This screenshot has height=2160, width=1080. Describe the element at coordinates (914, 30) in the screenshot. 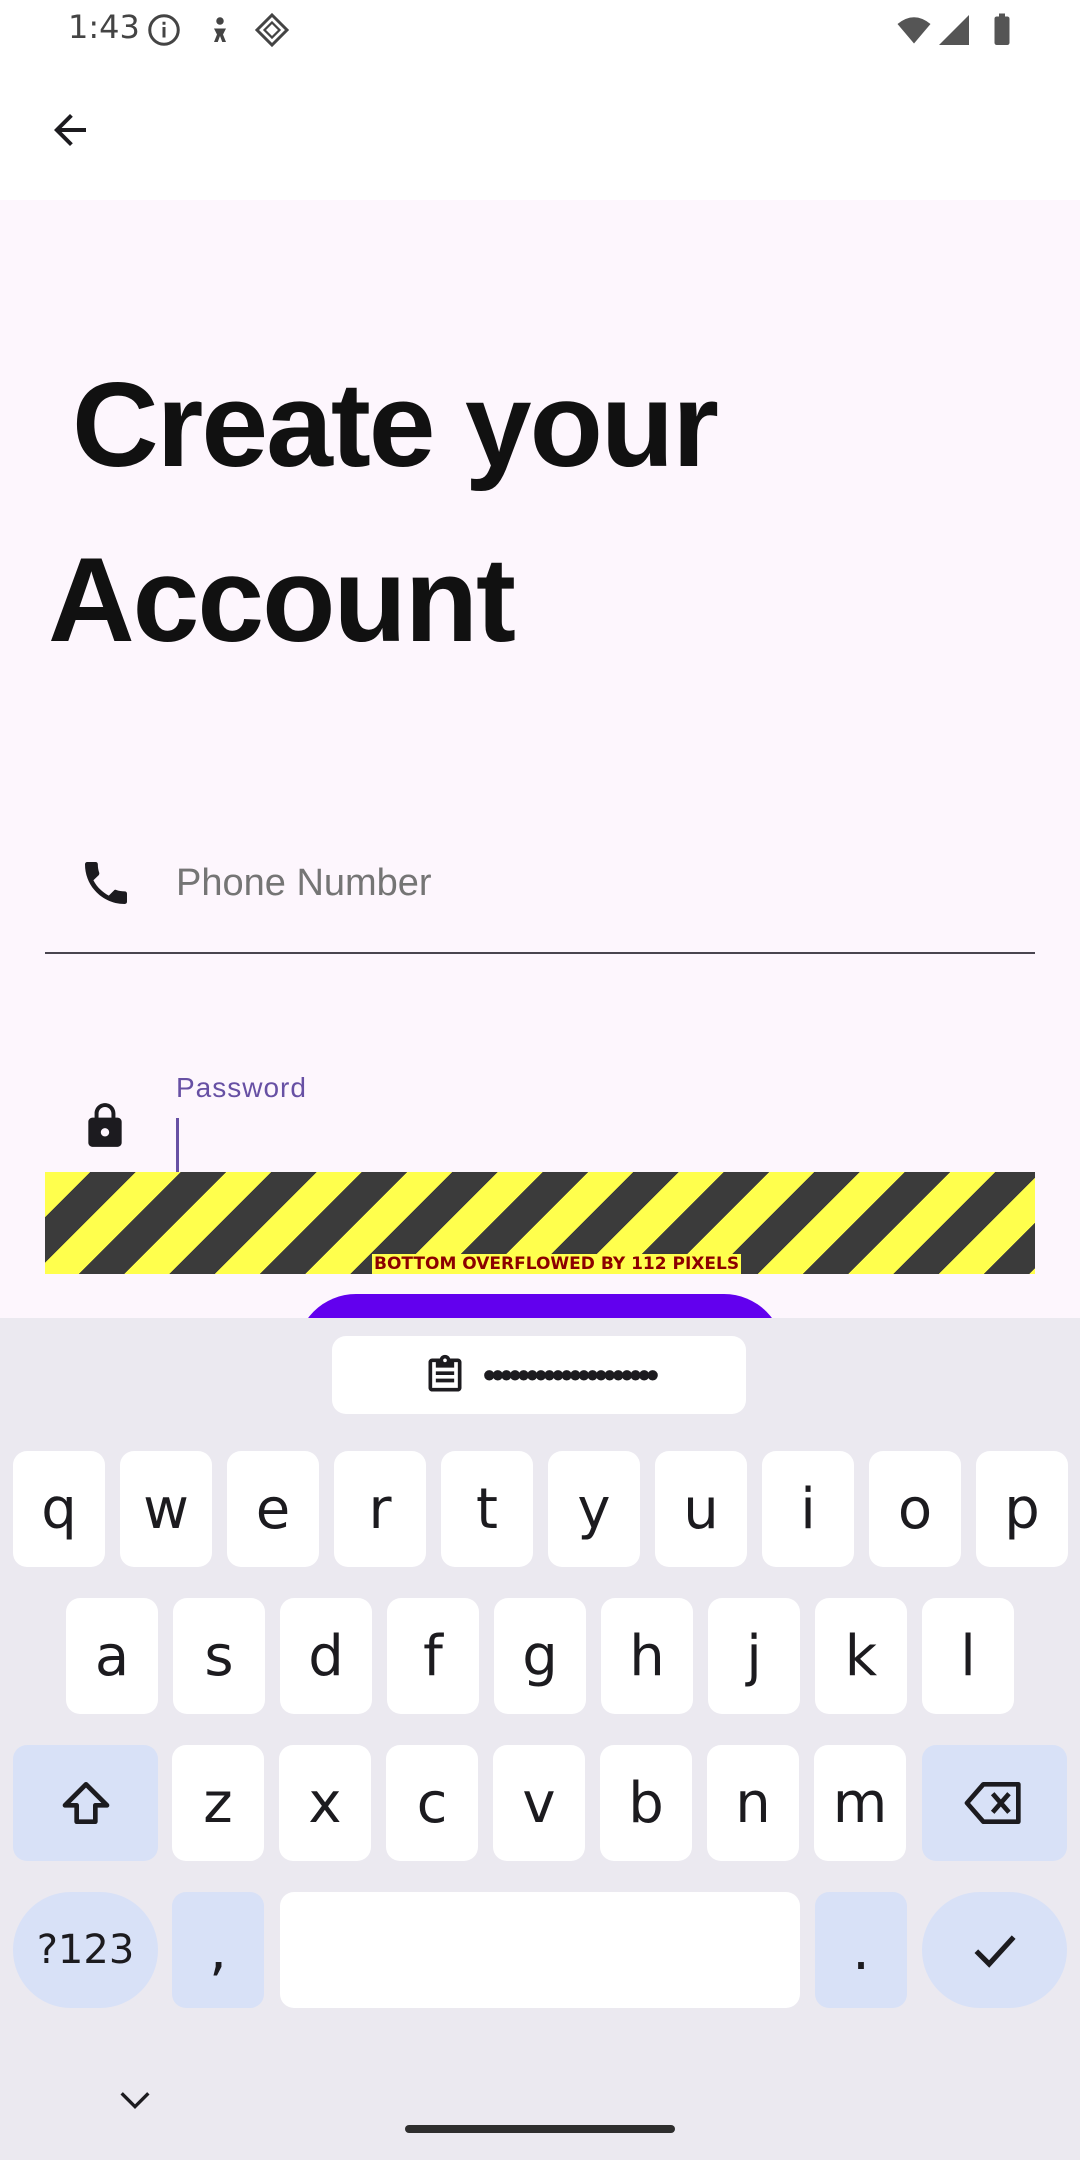

I see `wifi-icon` at that location.